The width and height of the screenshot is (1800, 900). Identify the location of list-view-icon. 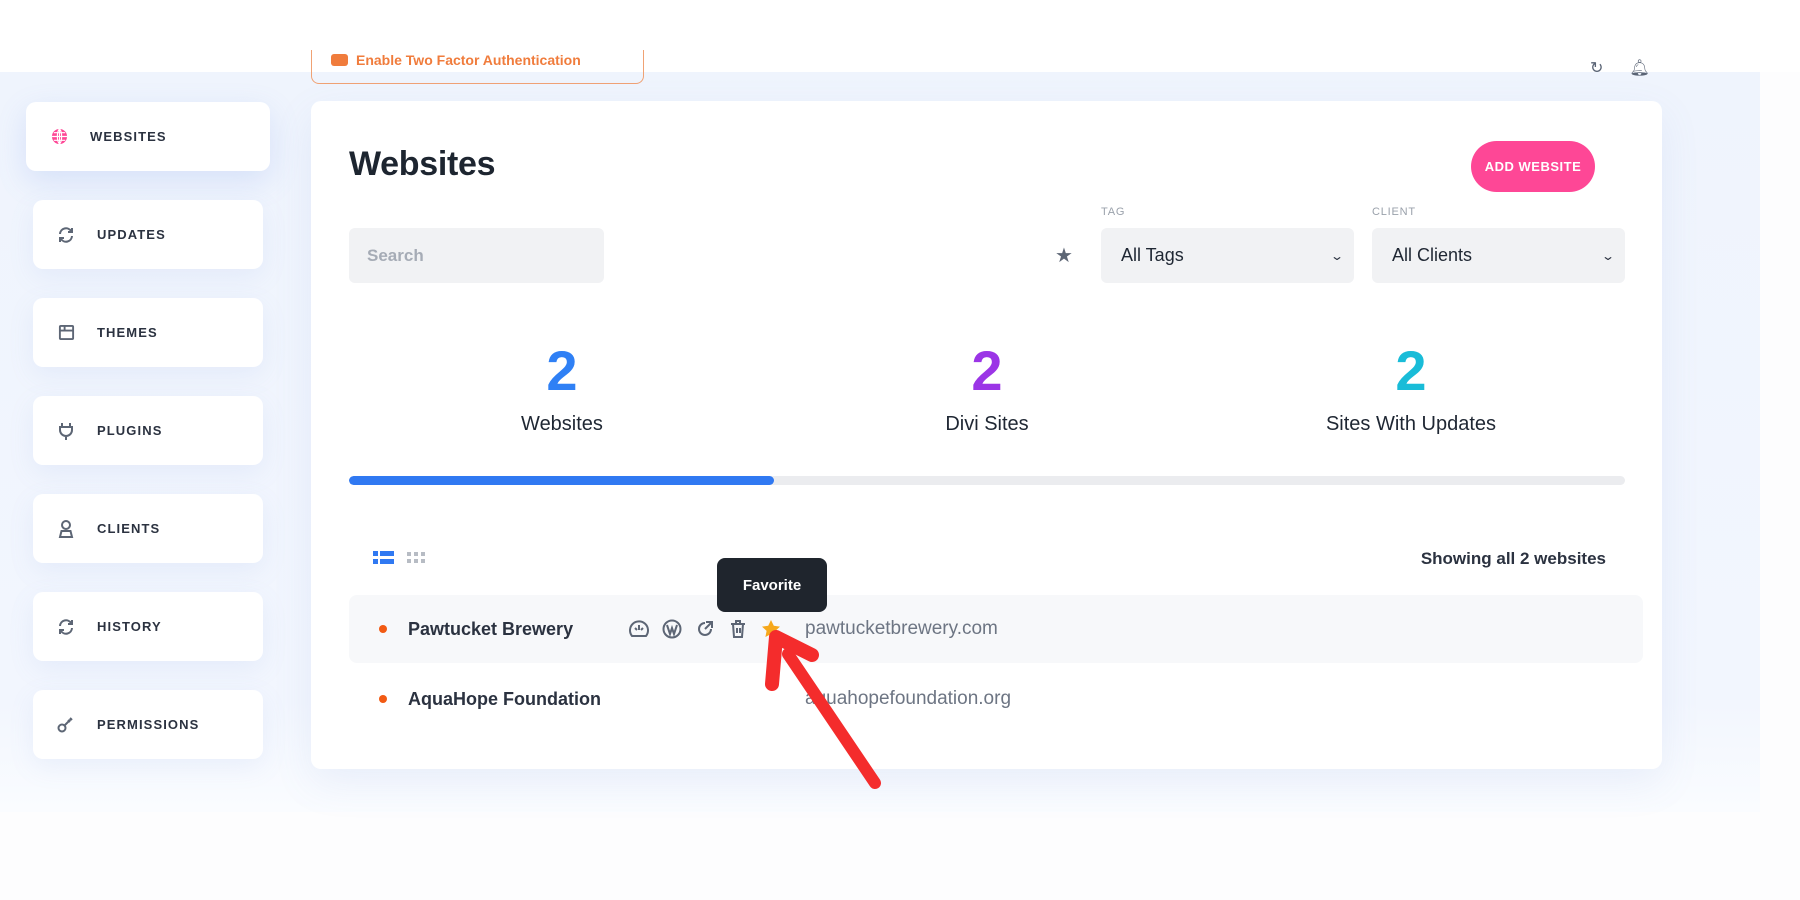
(384, 560).